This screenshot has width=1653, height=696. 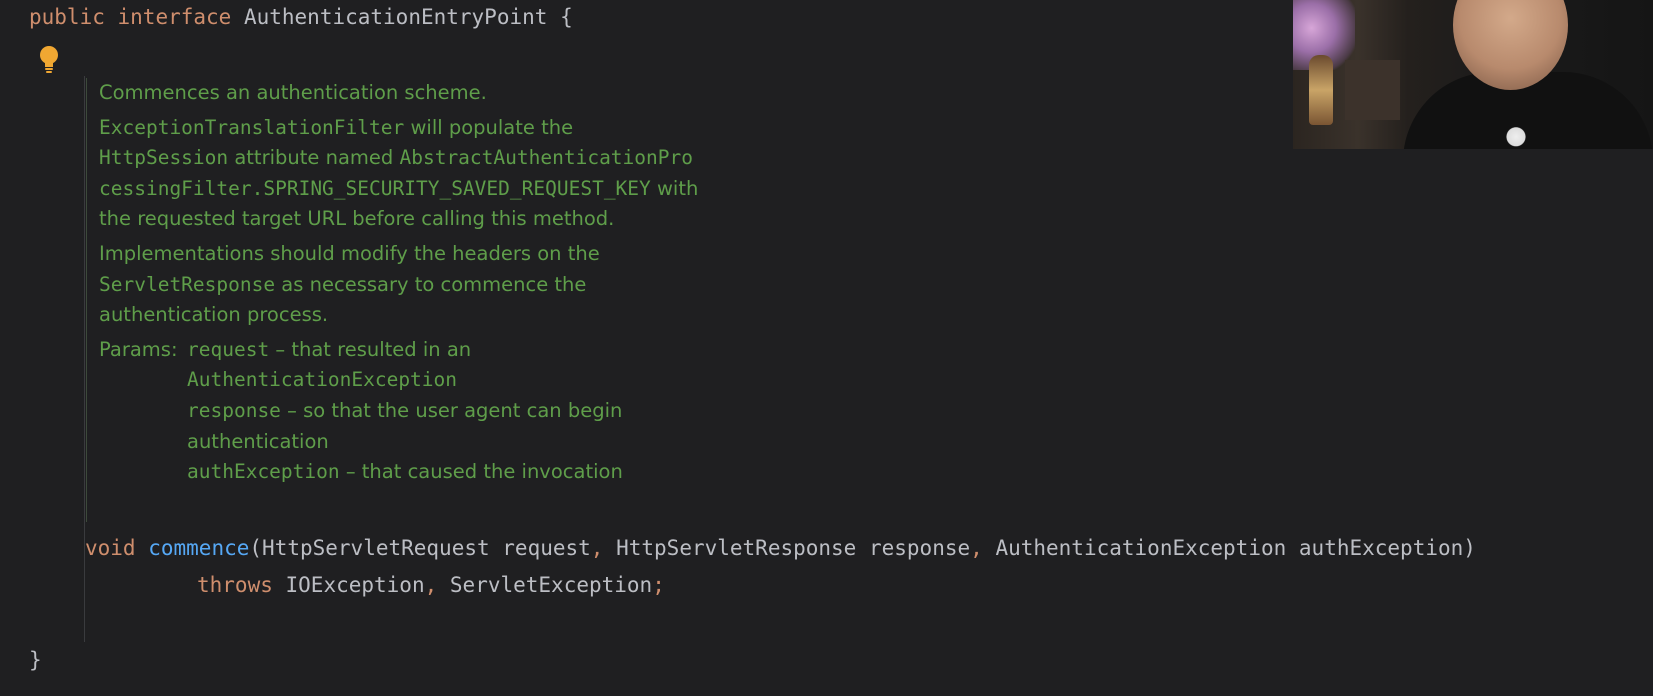 I want to click on exception-io: IOException, so click(x=355, y=585).